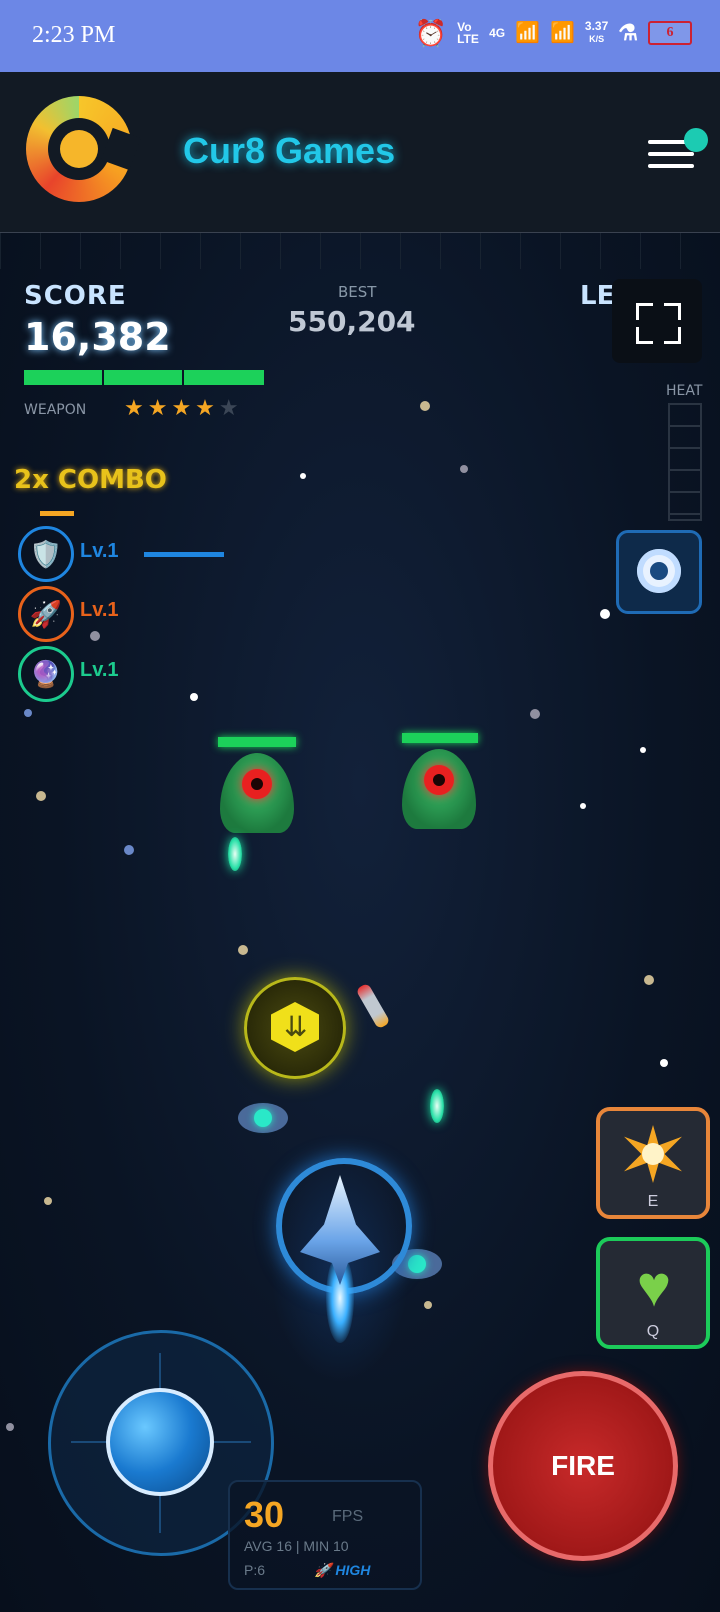 The width and height of the screenshot is (720, 1612). What do you see at coordinates (296, 1546) in the screenshot?
I see `fps-avg-min: AVG 16 | MIN 10` at bounding box center [296, 1546].